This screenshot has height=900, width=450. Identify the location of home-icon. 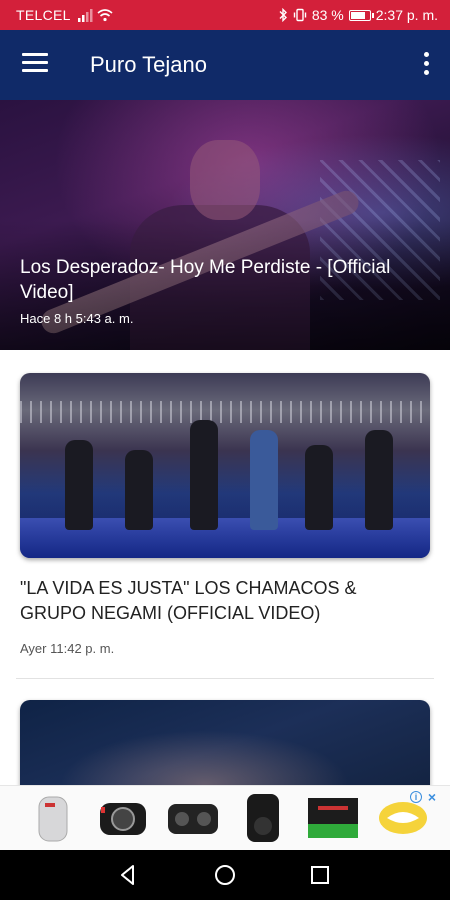
(225, 875).